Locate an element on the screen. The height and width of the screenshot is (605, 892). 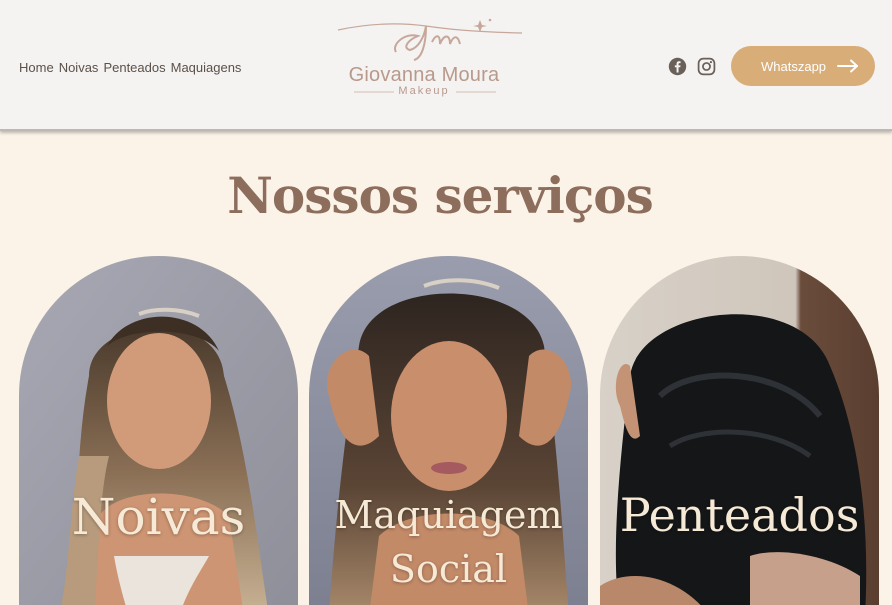
social-links is located at coordinates (692, 66).